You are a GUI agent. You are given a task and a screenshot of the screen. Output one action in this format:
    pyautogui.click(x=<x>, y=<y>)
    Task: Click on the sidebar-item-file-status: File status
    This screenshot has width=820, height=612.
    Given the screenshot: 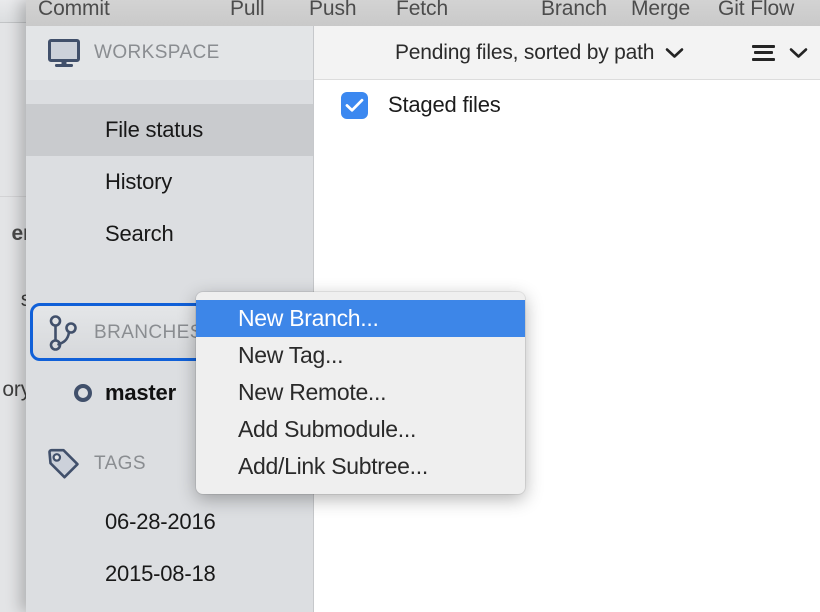 What is the action you would take?
    pyautogui.click(x=169, y=130)
    